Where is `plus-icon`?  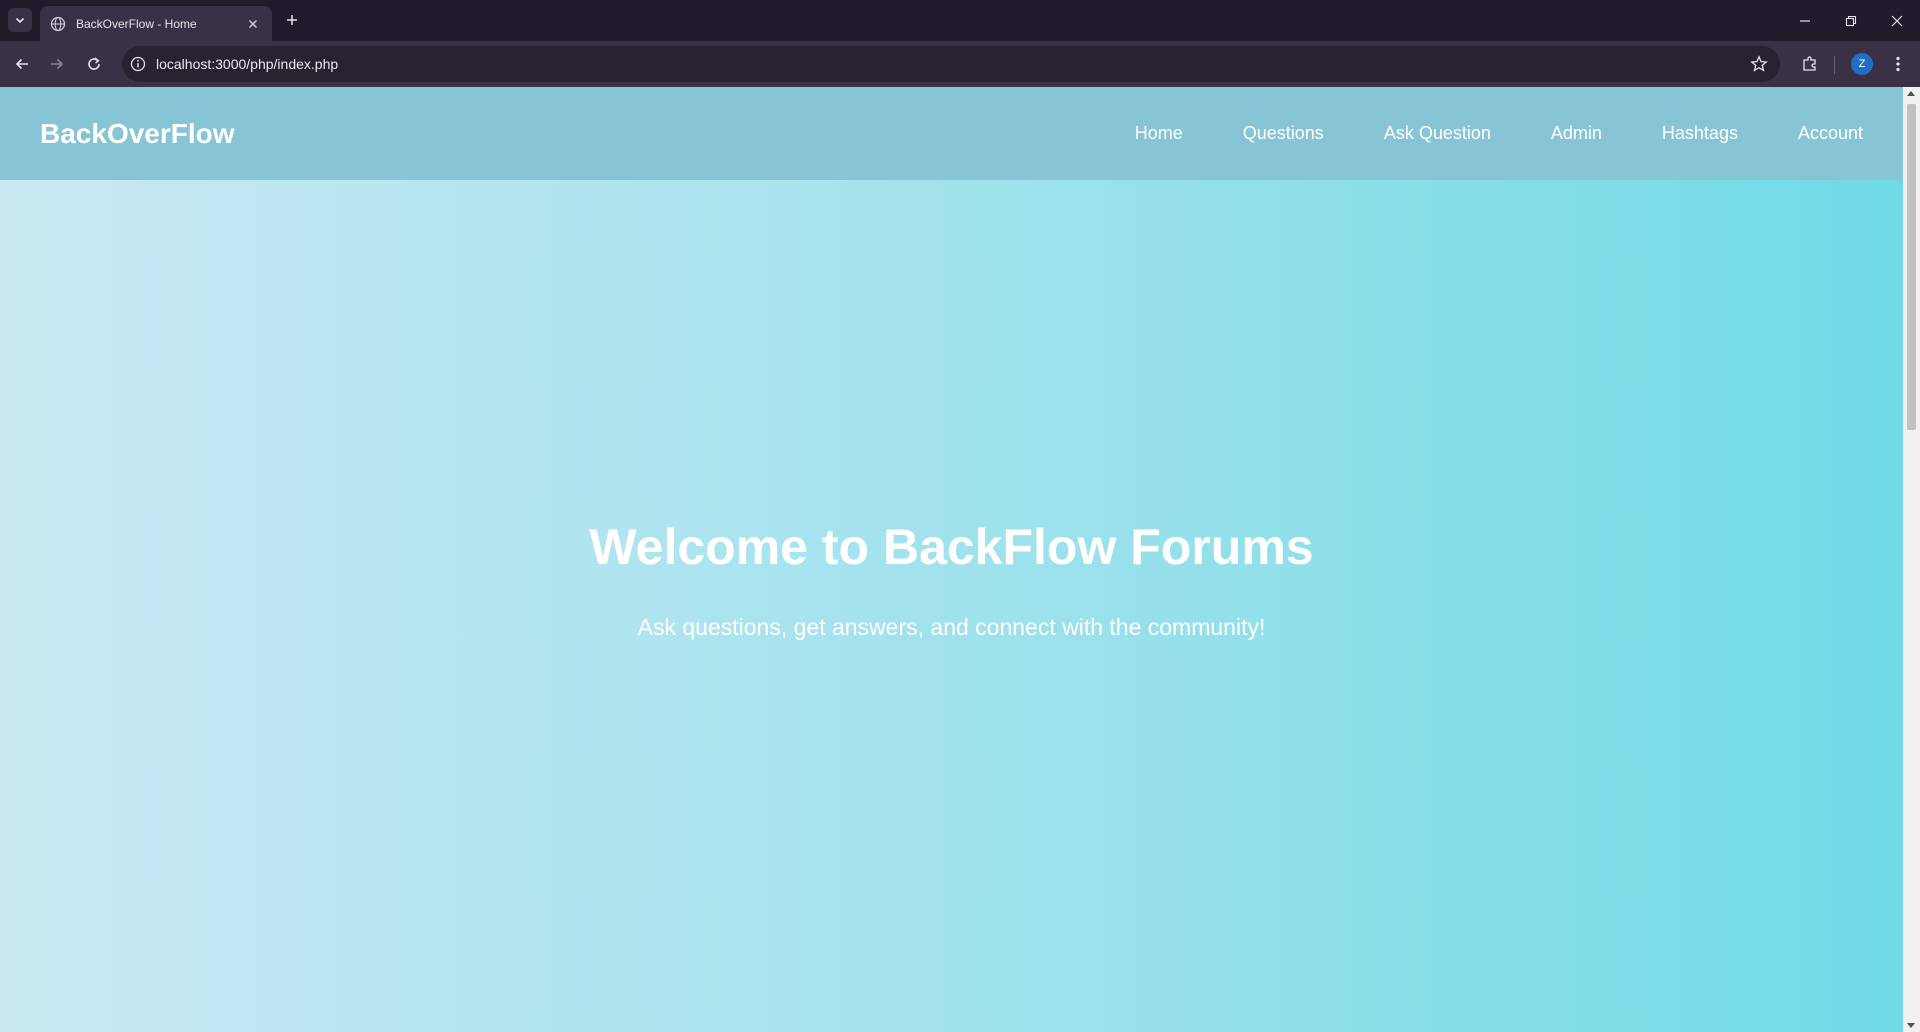
plus-icon is located at coordinates (292, 20).